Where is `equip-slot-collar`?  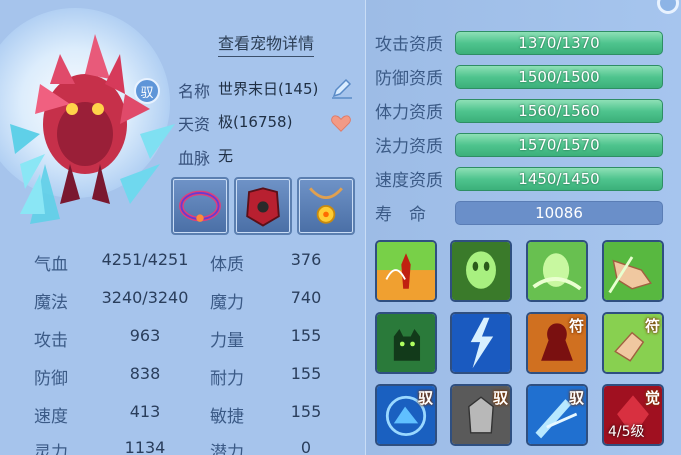 equip-slot-collar is located at coordinates (200, 206).